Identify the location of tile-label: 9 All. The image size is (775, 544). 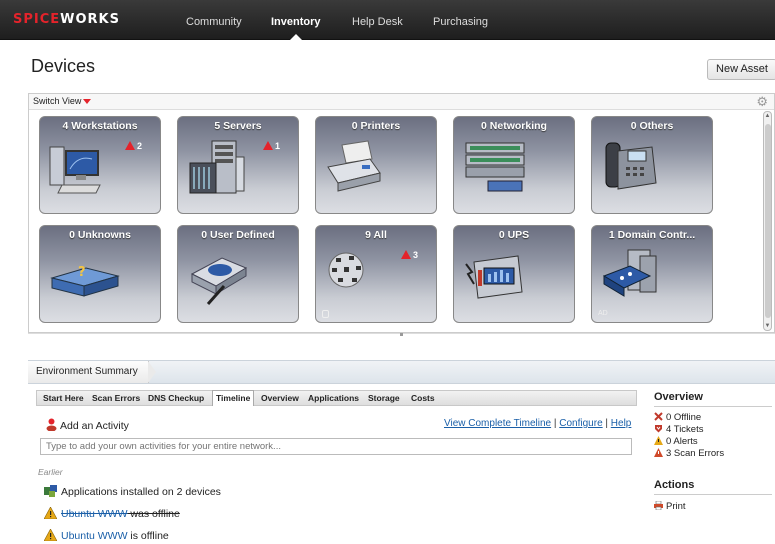
(376, 235).